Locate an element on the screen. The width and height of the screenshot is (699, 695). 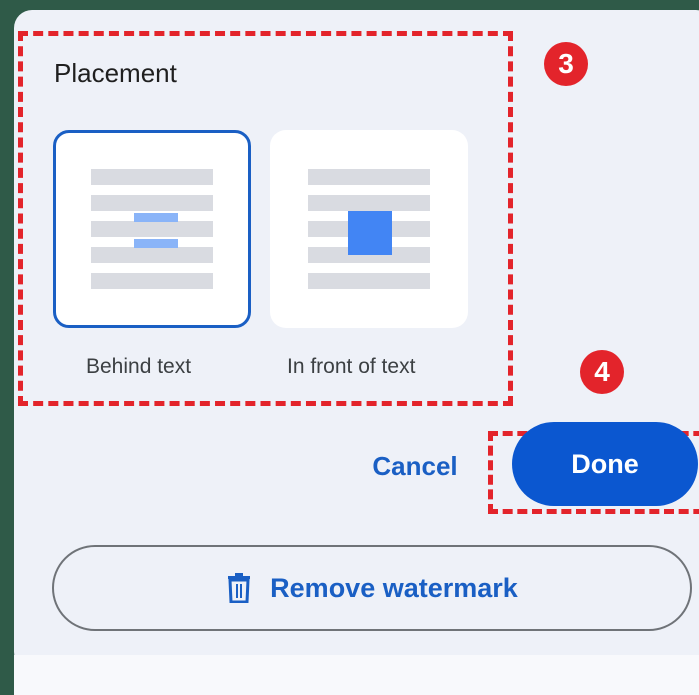
step-3-badge: 3 is located at coordinates (566, 64).